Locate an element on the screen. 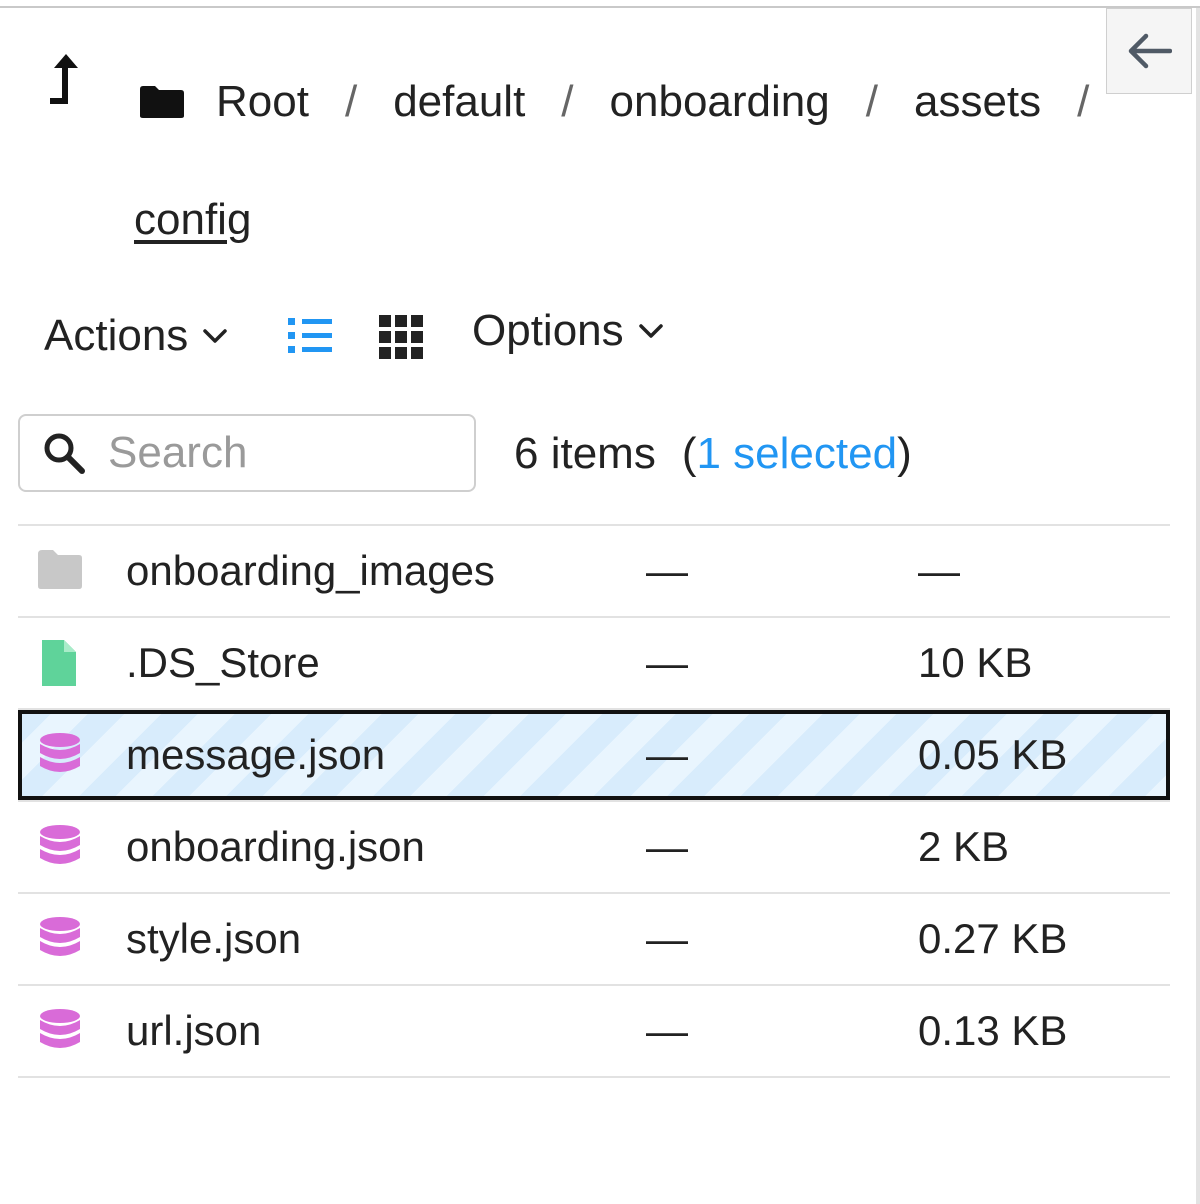 The height and width of the screenshot is (1204, 1200). breadcrumb-current: config is located at coordinates (192, 220).